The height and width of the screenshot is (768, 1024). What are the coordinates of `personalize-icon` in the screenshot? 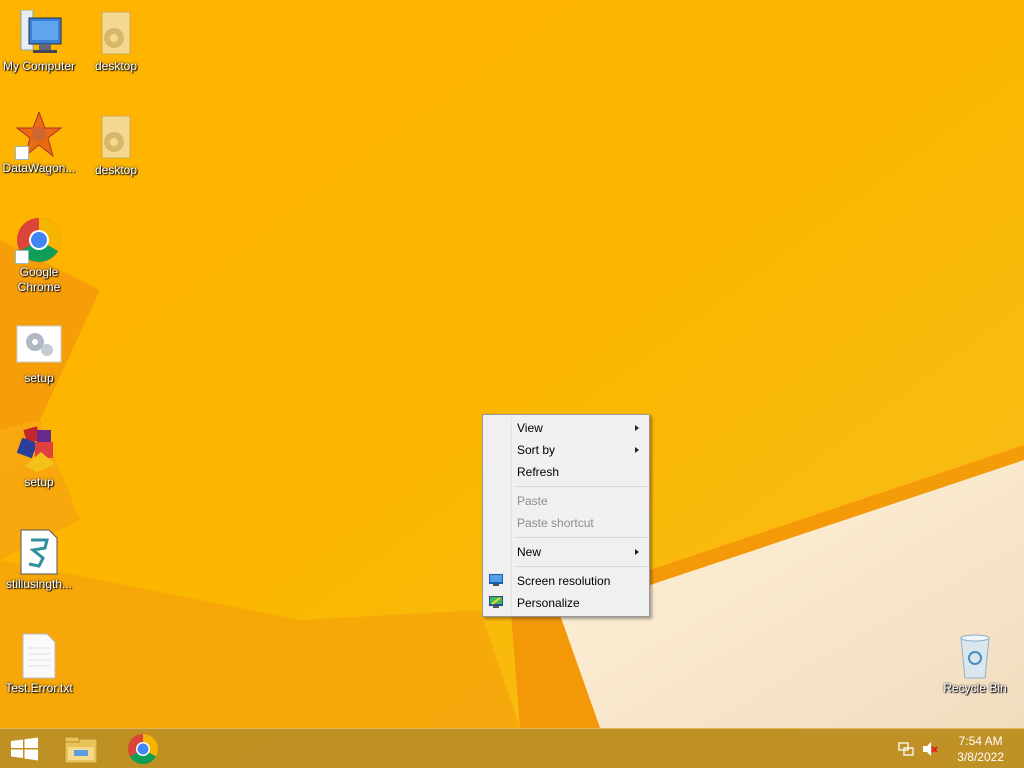 It's located at (496, 602).